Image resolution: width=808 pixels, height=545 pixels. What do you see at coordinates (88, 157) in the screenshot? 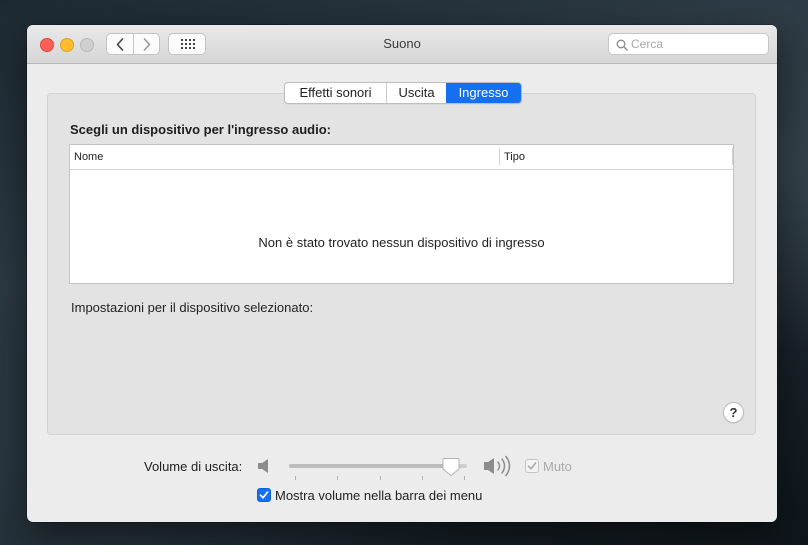
I see `column-header-name: Nome` at bounding box center [88, 157].